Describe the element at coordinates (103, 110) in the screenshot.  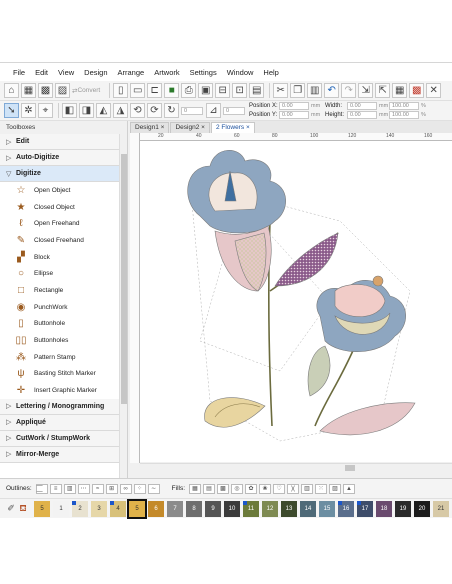
I see `mirror-horizontal-icon: ◭` at that location.